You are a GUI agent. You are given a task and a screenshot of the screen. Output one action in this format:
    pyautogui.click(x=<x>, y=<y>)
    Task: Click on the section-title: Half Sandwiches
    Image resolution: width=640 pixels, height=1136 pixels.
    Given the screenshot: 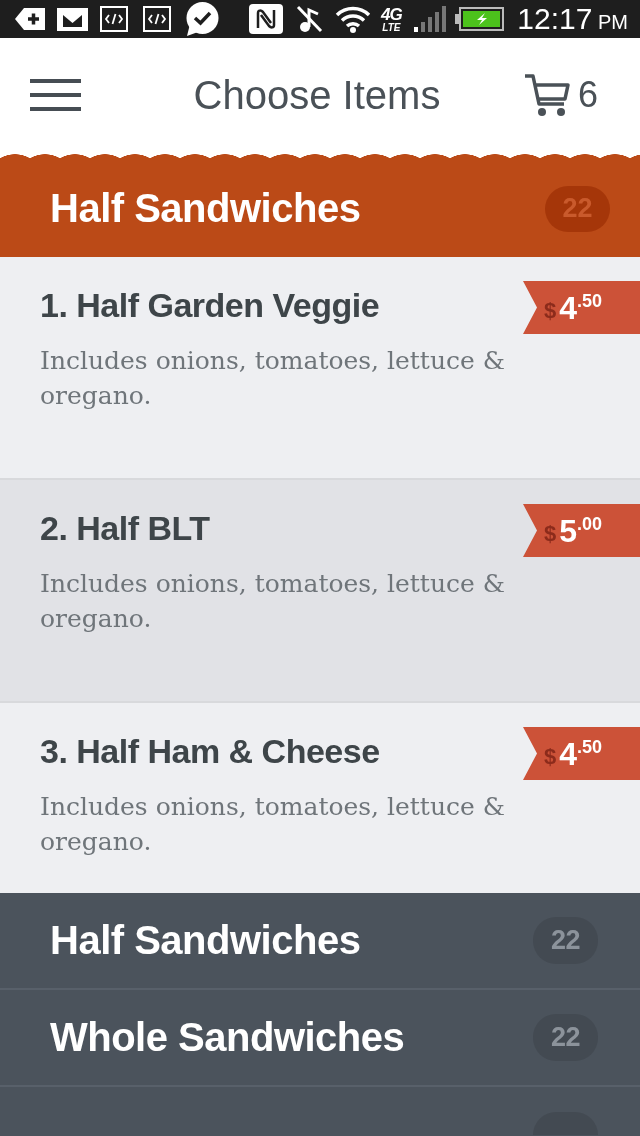 What is the action you would take?
    pyautogui.click(x=205, y=208)
    